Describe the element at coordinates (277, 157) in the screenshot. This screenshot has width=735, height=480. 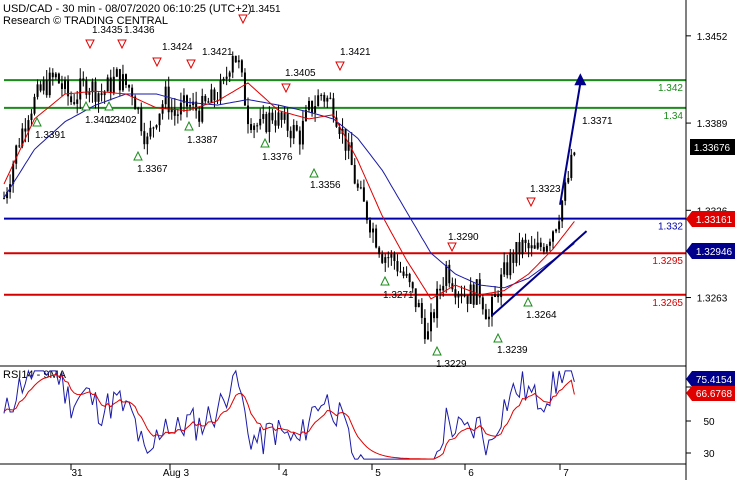
I see `low-label: 1.3376` at that location.